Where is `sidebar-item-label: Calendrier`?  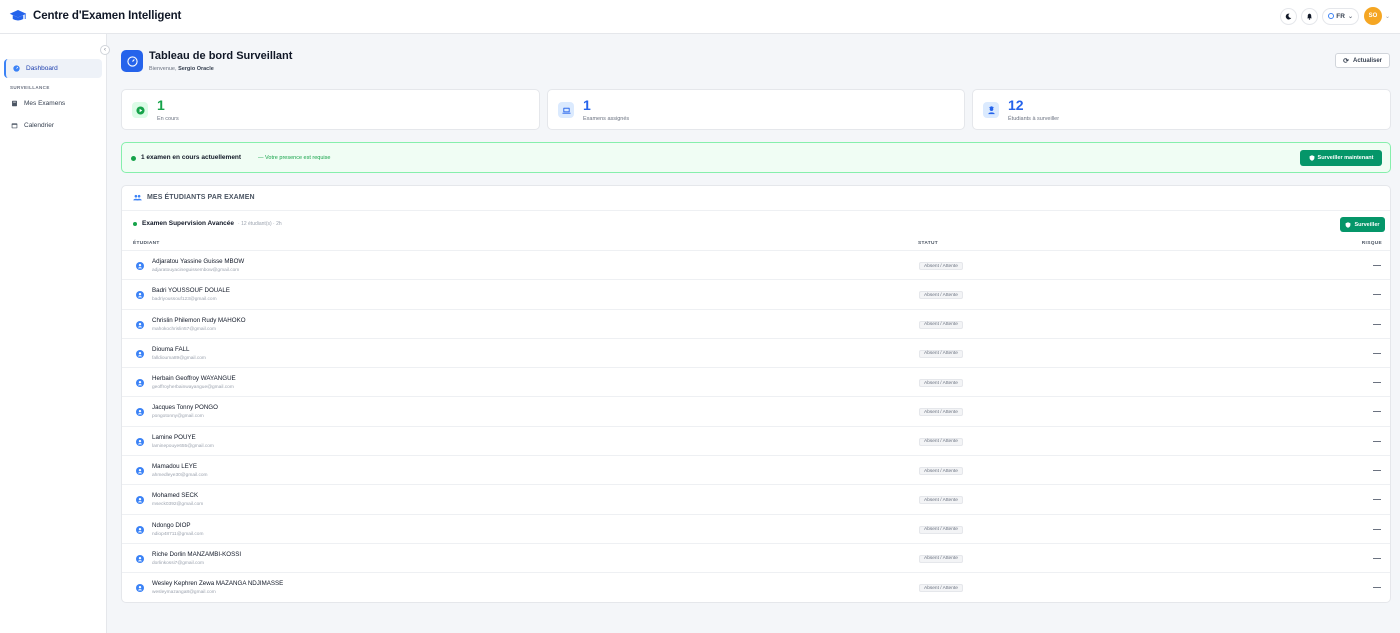
sidebar-item-label: Calendrier is located at coordinates (39, 125).